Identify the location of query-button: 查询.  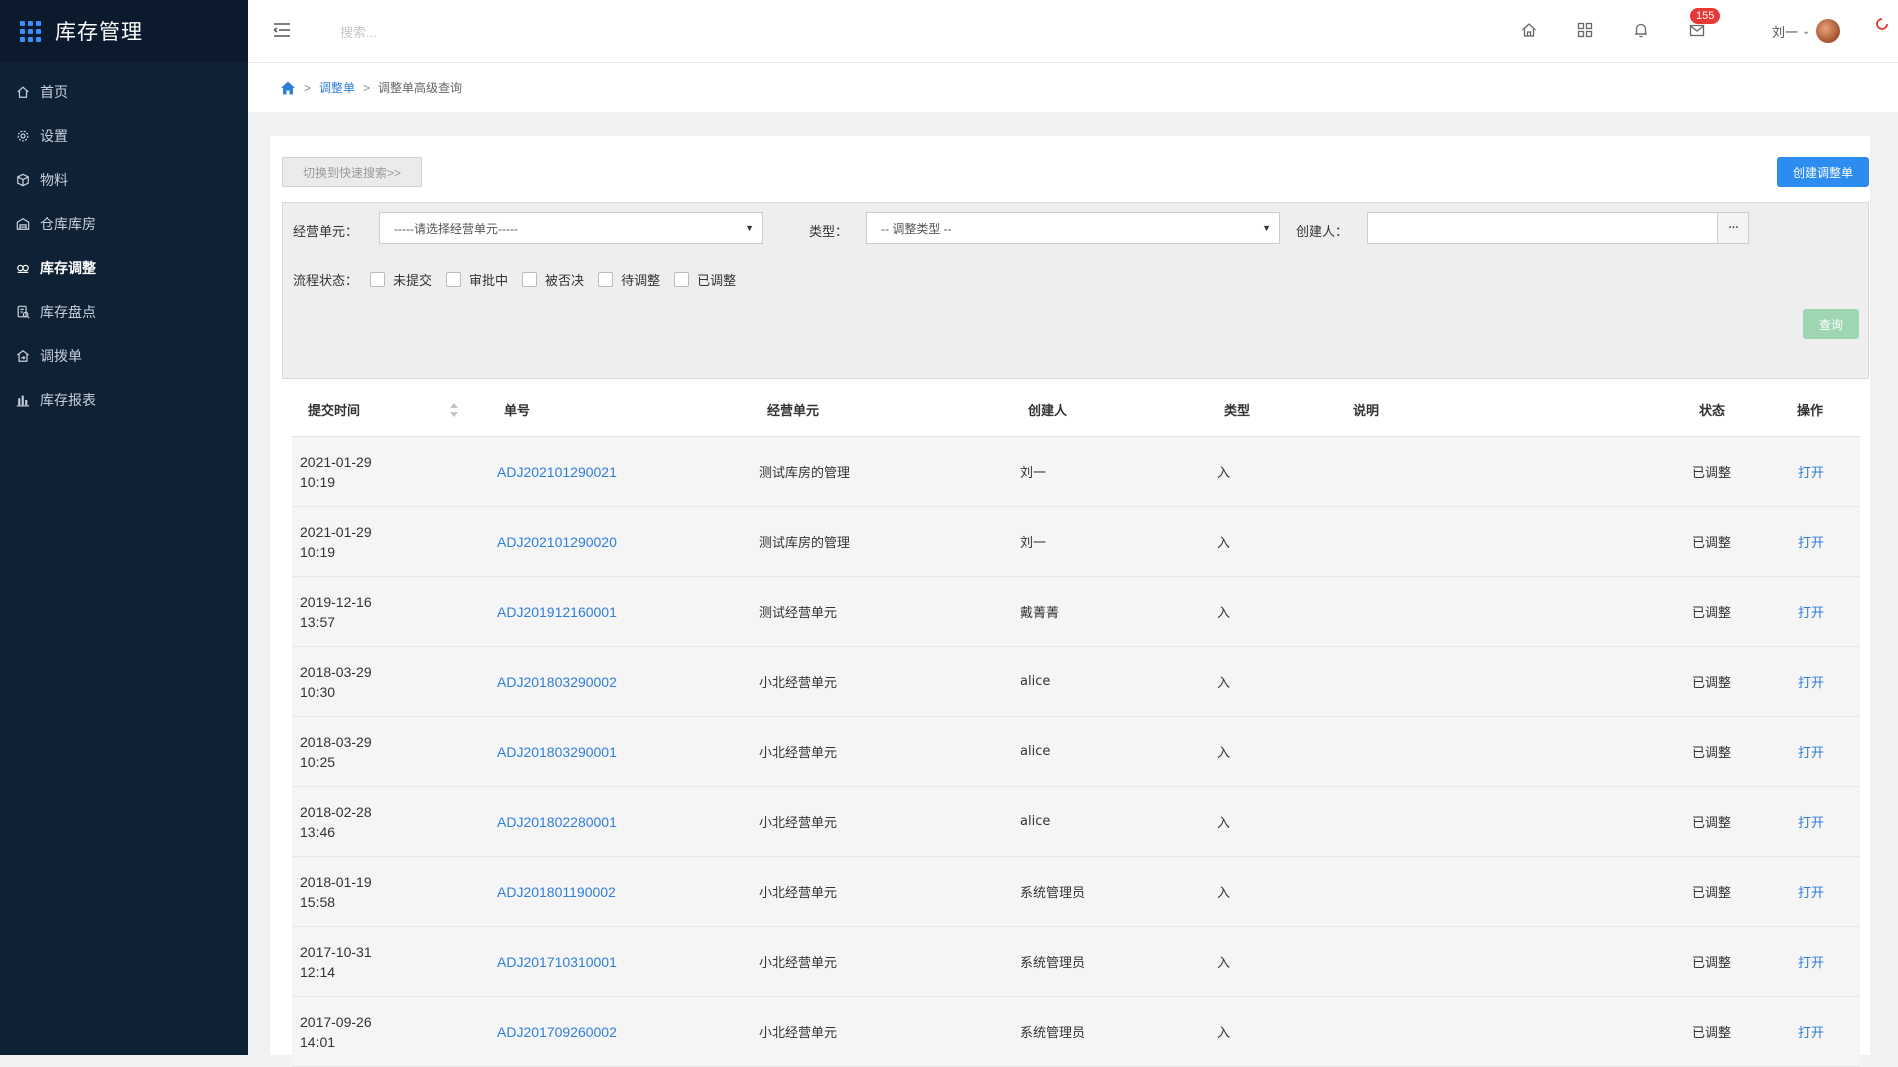
(1831, 324).